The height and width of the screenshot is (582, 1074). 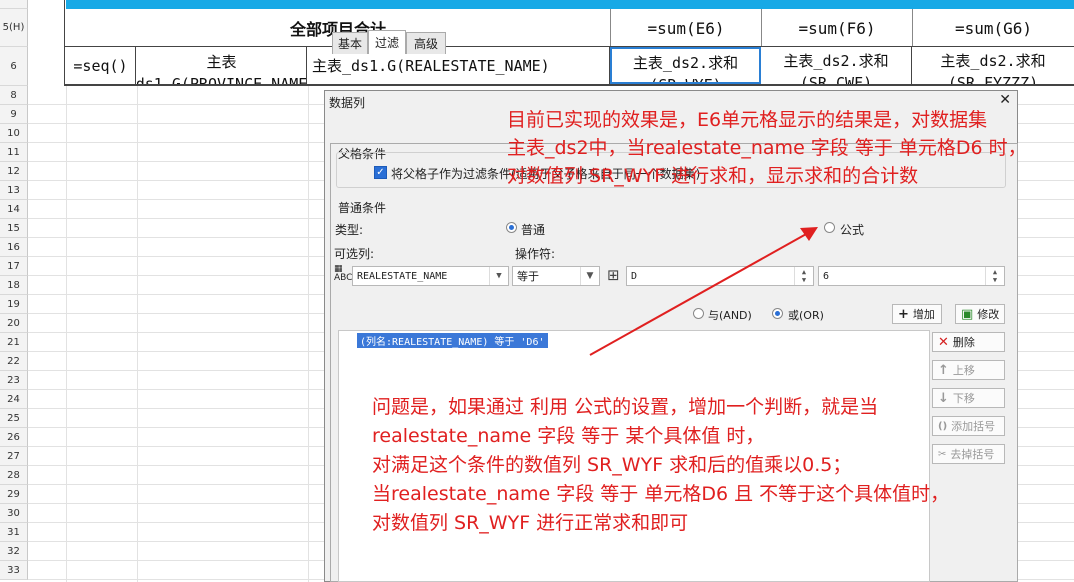 I want to click on row-header: 14, so click(x=14, y=209).